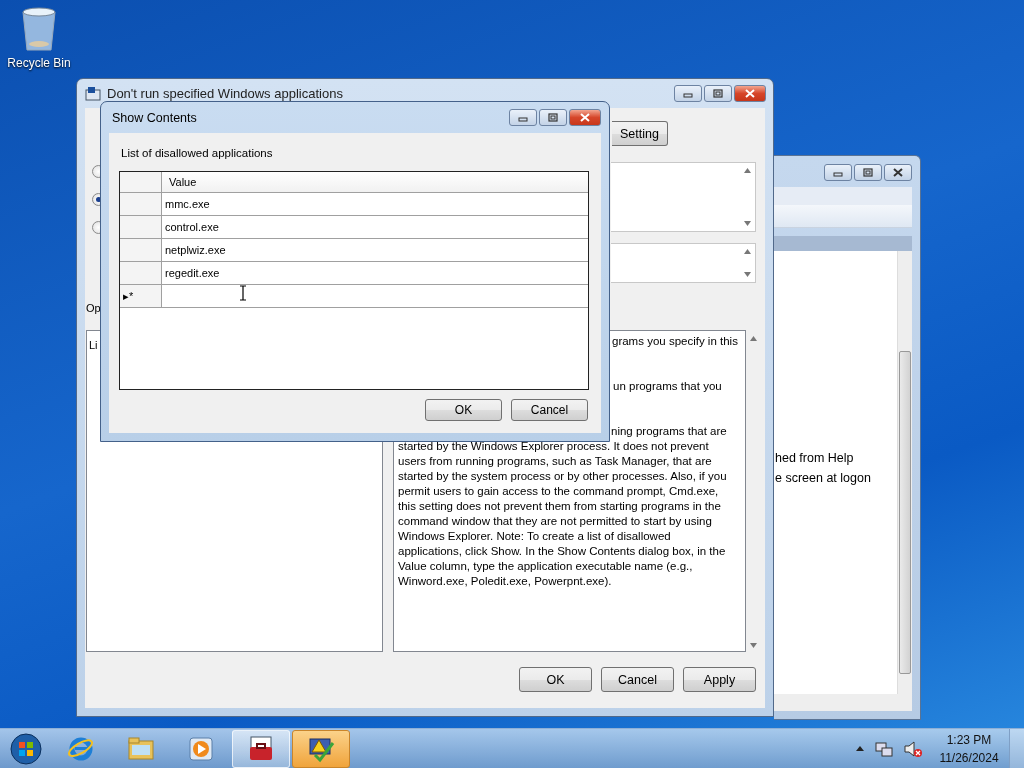 The height and width of the screenshot is (768, 1024). I want to click on help-text-line: users from running programs, such as Task Manager, that are, so click(555, 461).